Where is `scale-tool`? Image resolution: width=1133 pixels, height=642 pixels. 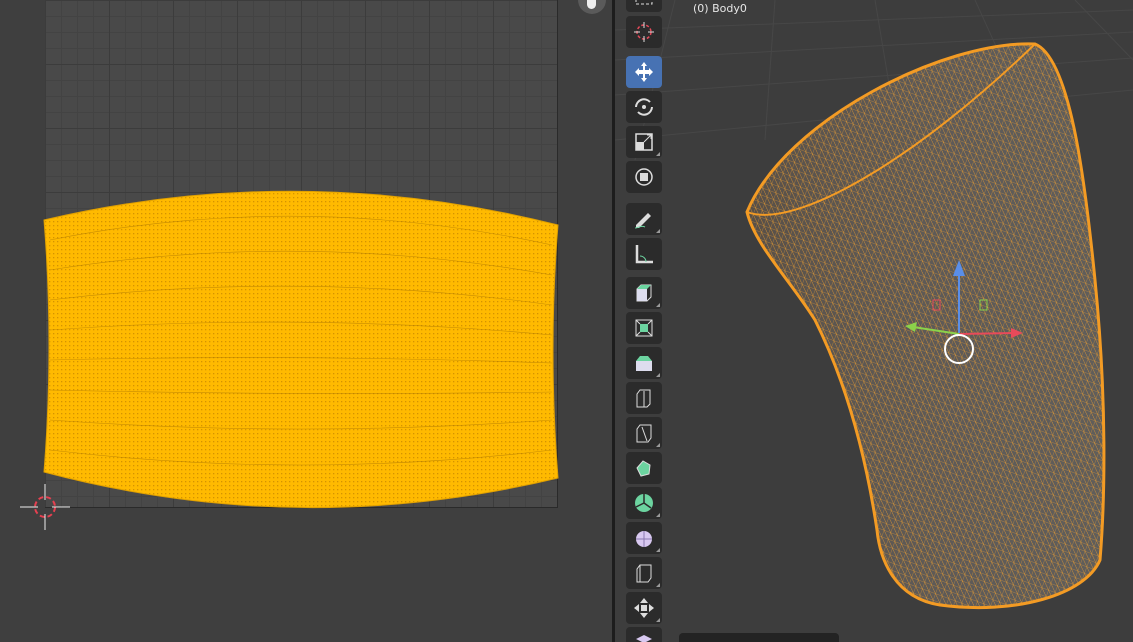 scale-tool is located at coordinates (644, 142).